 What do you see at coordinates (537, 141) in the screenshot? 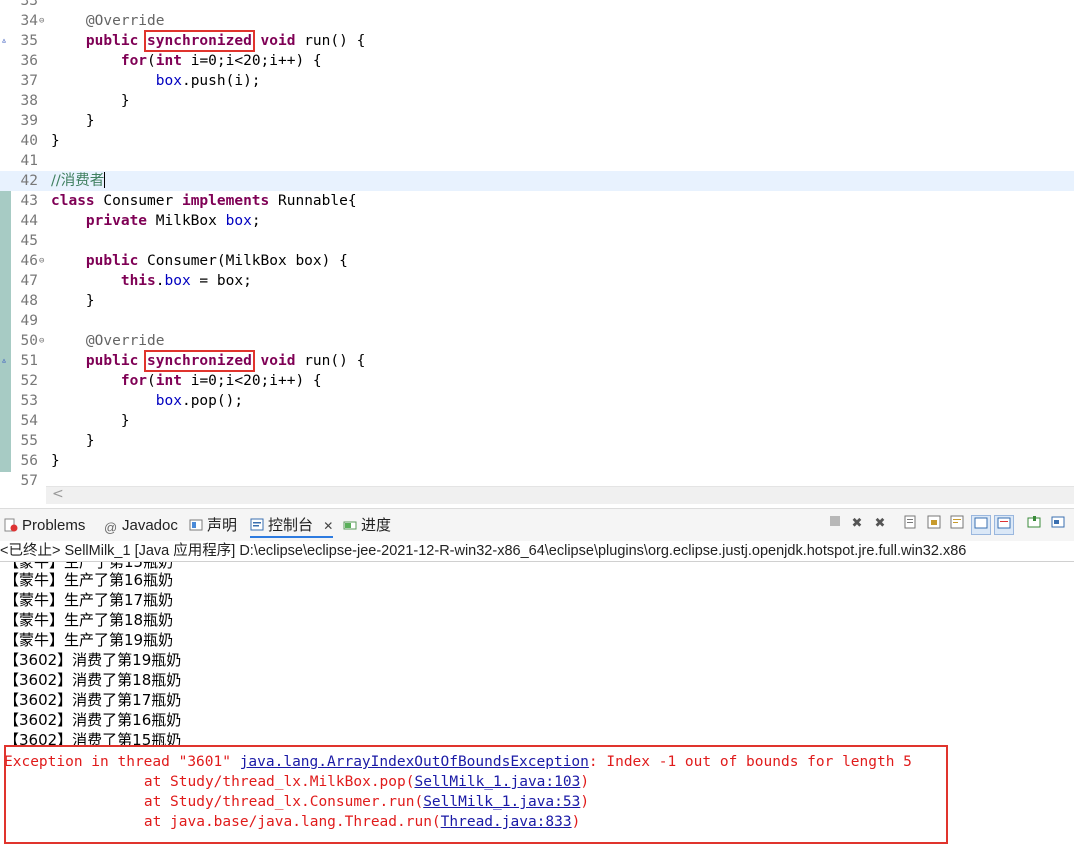
I see `code-line: 40}` at bounding box center [537, 141].